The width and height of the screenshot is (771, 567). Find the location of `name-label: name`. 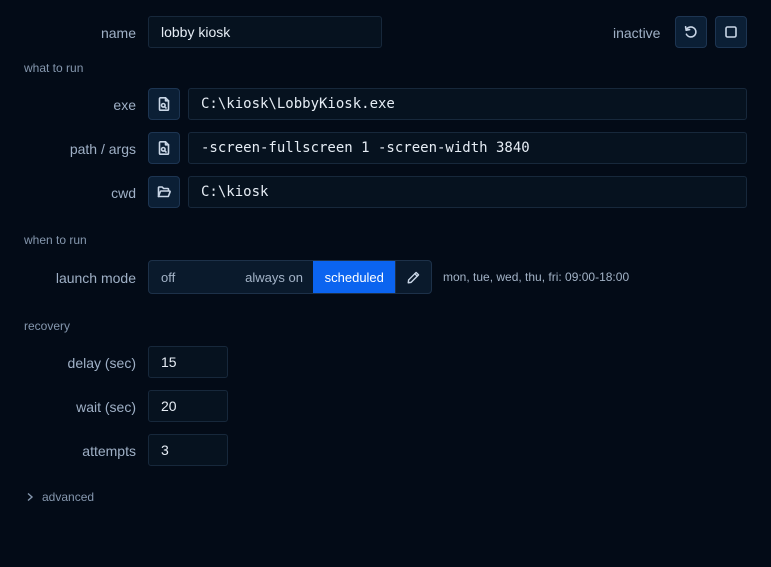

name-label: name is located at coordinates (118, 33).